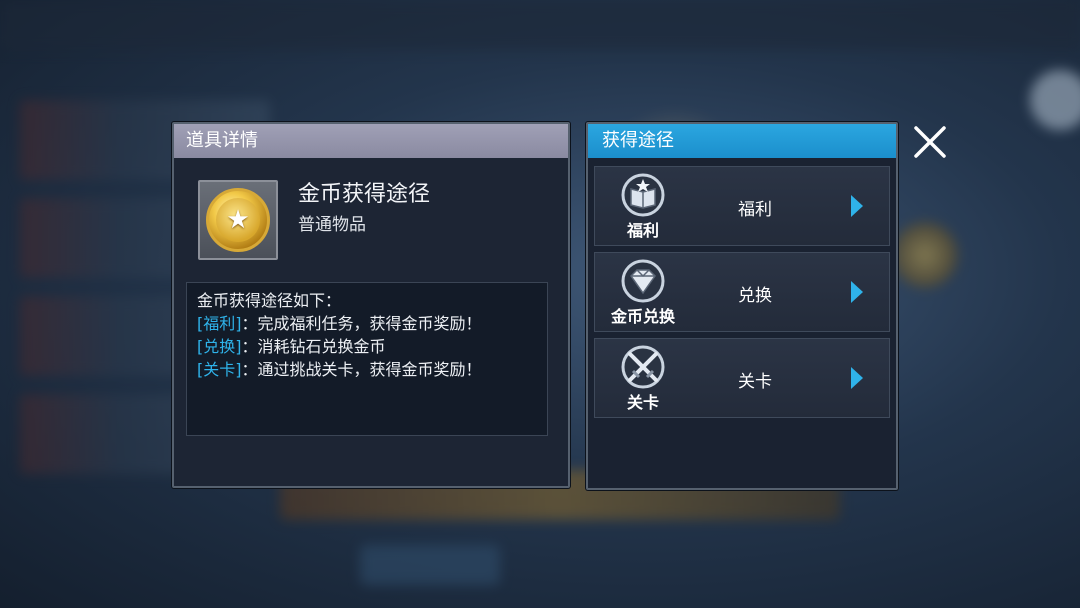 This screenshot has width=1080, height=608. Describe the element at coordinates (1055, 100) in the screenshot. I see `background-ring` at that location.